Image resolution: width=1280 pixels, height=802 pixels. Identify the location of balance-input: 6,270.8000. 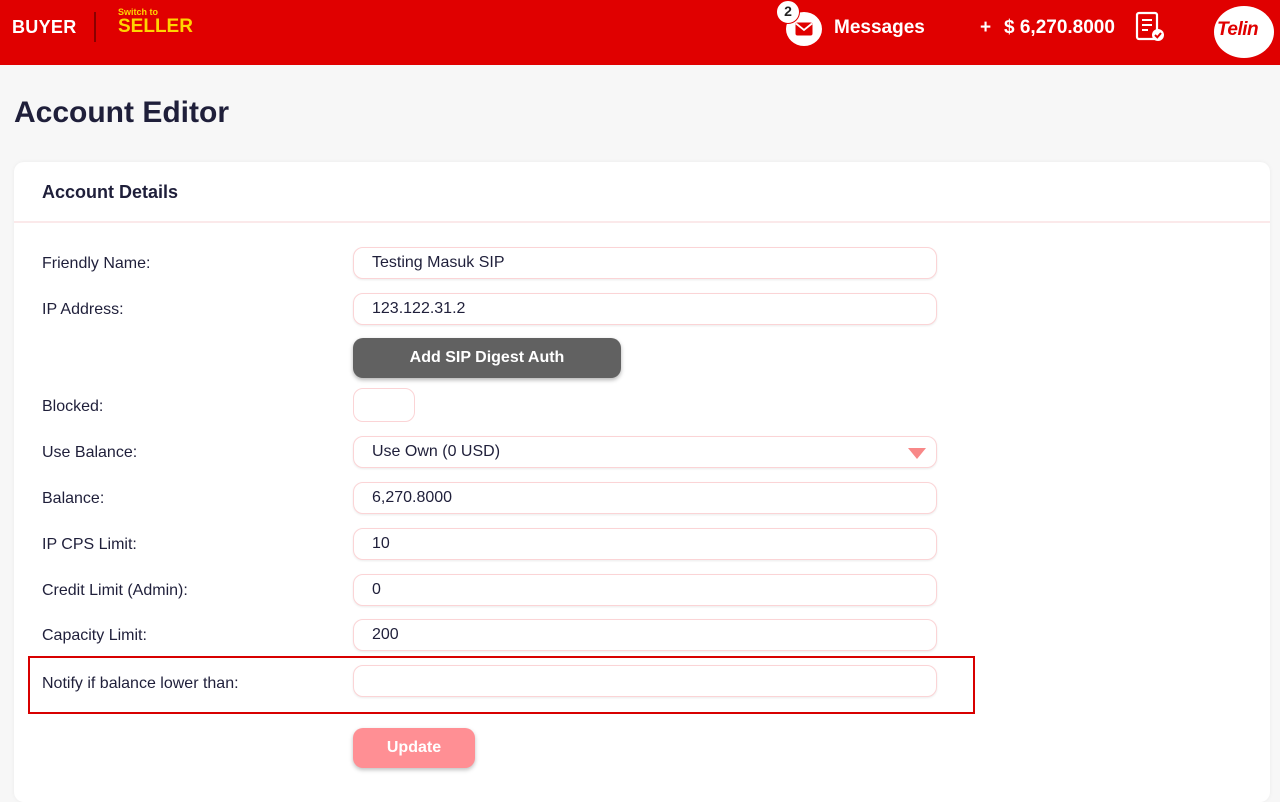
(645, 498).